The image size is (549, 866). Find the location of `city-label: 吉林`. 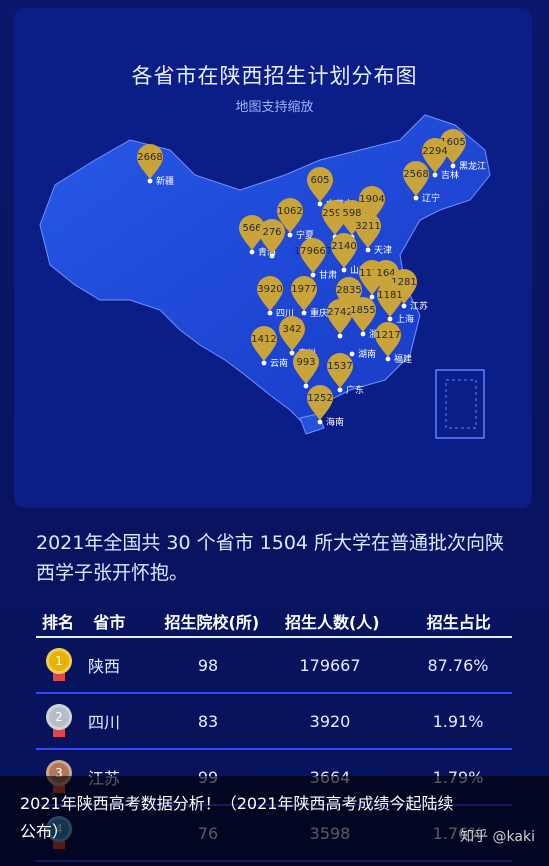

city-label: 吉林 is located at coordinates (450, 175).